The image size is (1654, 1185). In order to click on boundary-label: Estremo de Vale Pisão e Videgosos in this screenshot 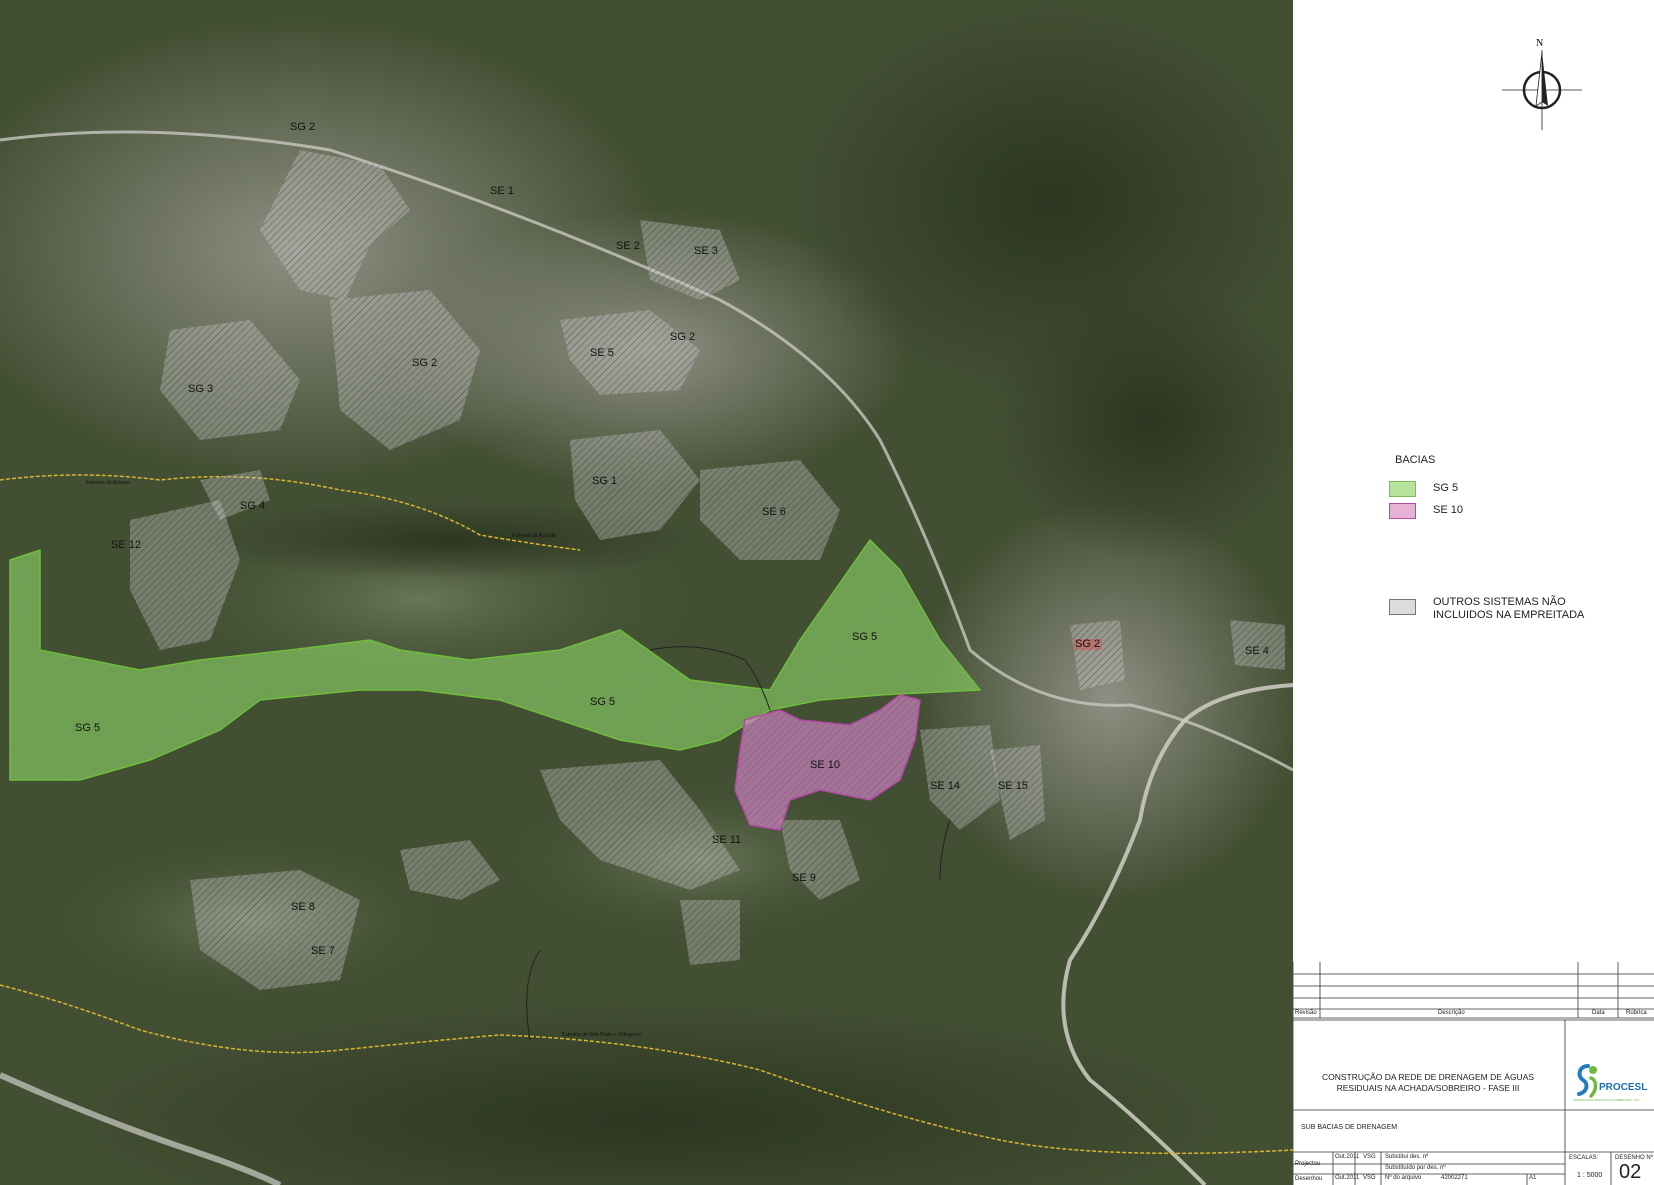, I will do `click(602, 1035)`.